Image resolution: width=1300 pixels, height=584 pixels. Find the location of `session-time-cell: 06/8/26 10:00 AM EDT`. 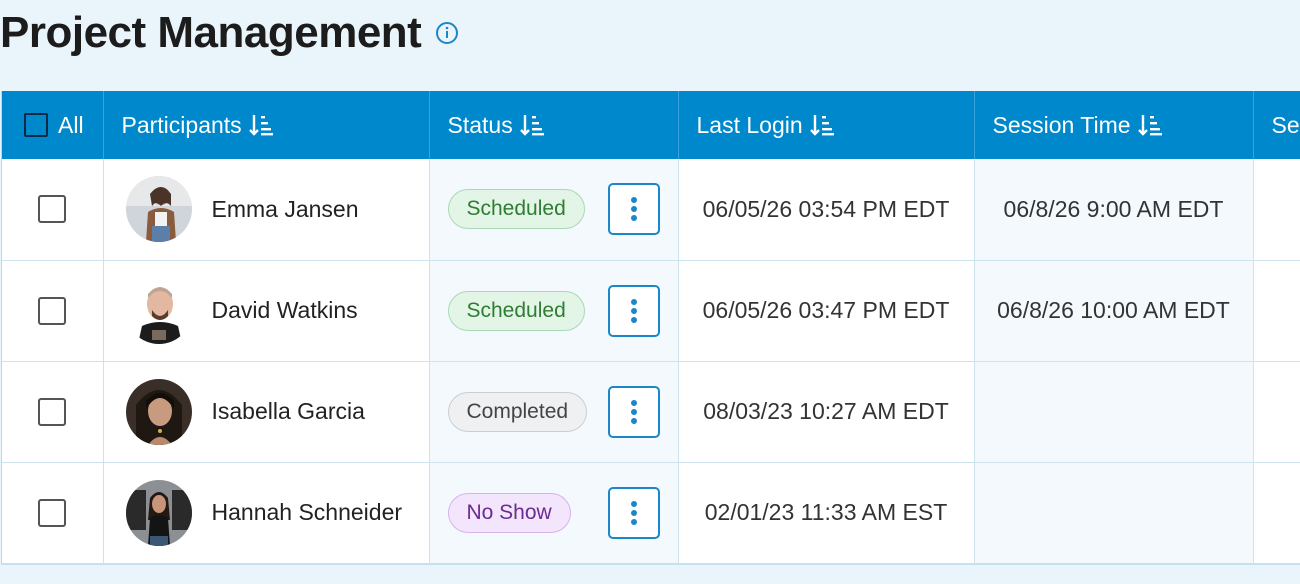

session-time-cell: 06/8/26 10:00 AM EDT is located at coordinates (1114, 311).